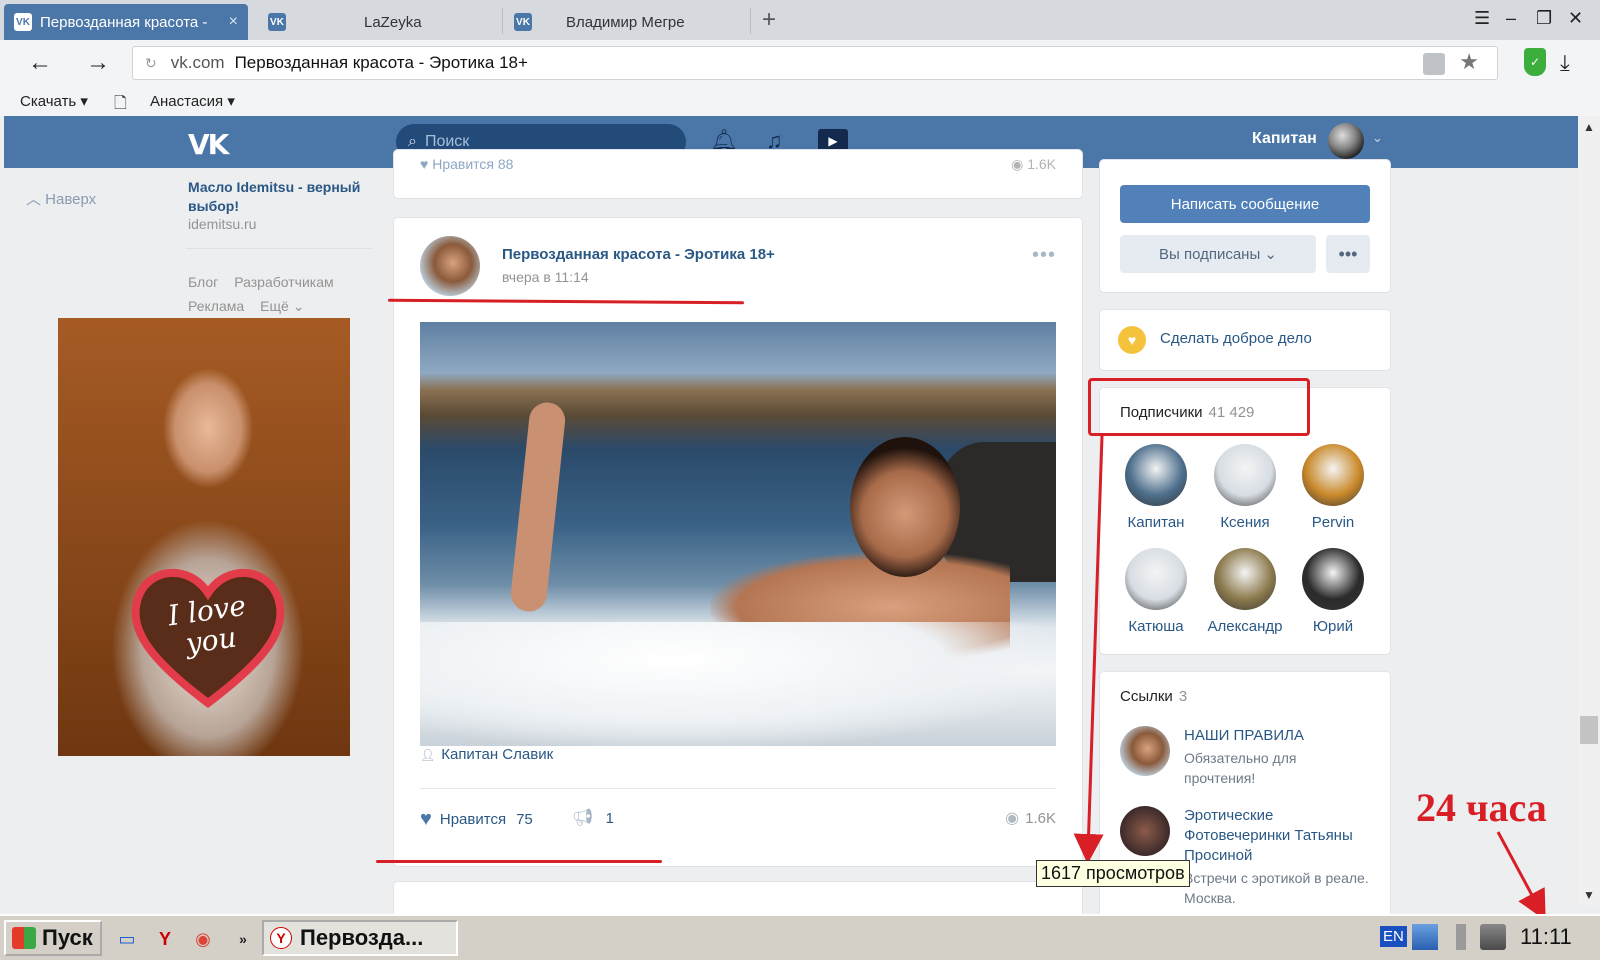 The image size is (1600, 960). What do you see at coordinates (1245, 761) in the screenshot?
I see `link-item: НАШИ ПРАВИЛА Обязательно для прочтения!` at bounding box center [1245, 761].